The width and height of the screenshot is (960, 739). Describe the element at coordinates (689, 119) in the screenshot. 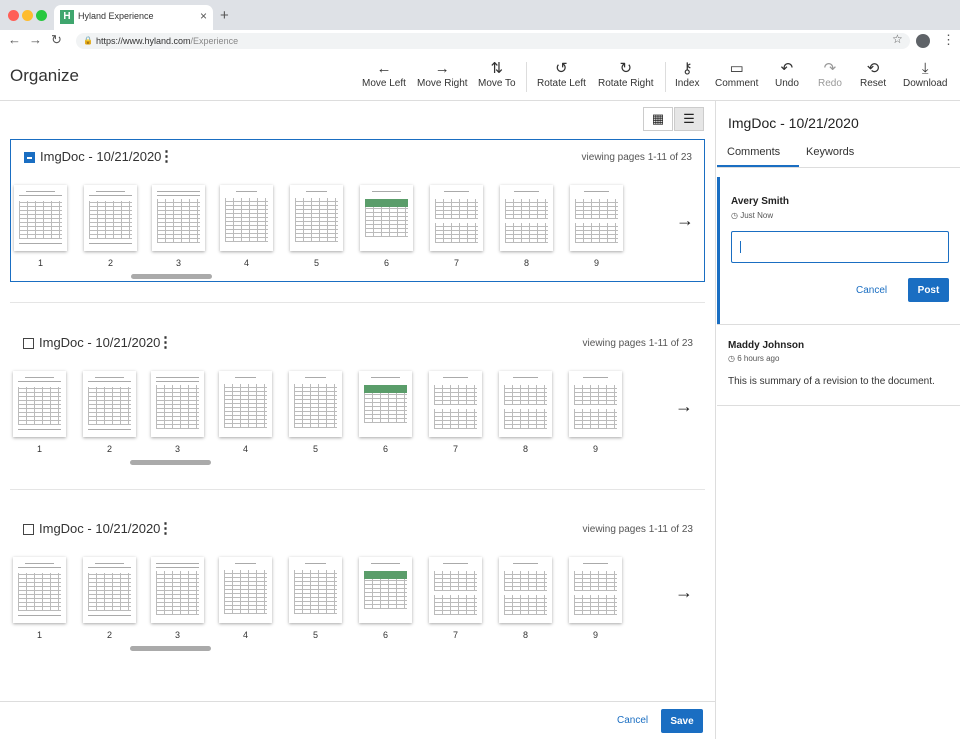

I see `list-view-button: ☰` at that location.